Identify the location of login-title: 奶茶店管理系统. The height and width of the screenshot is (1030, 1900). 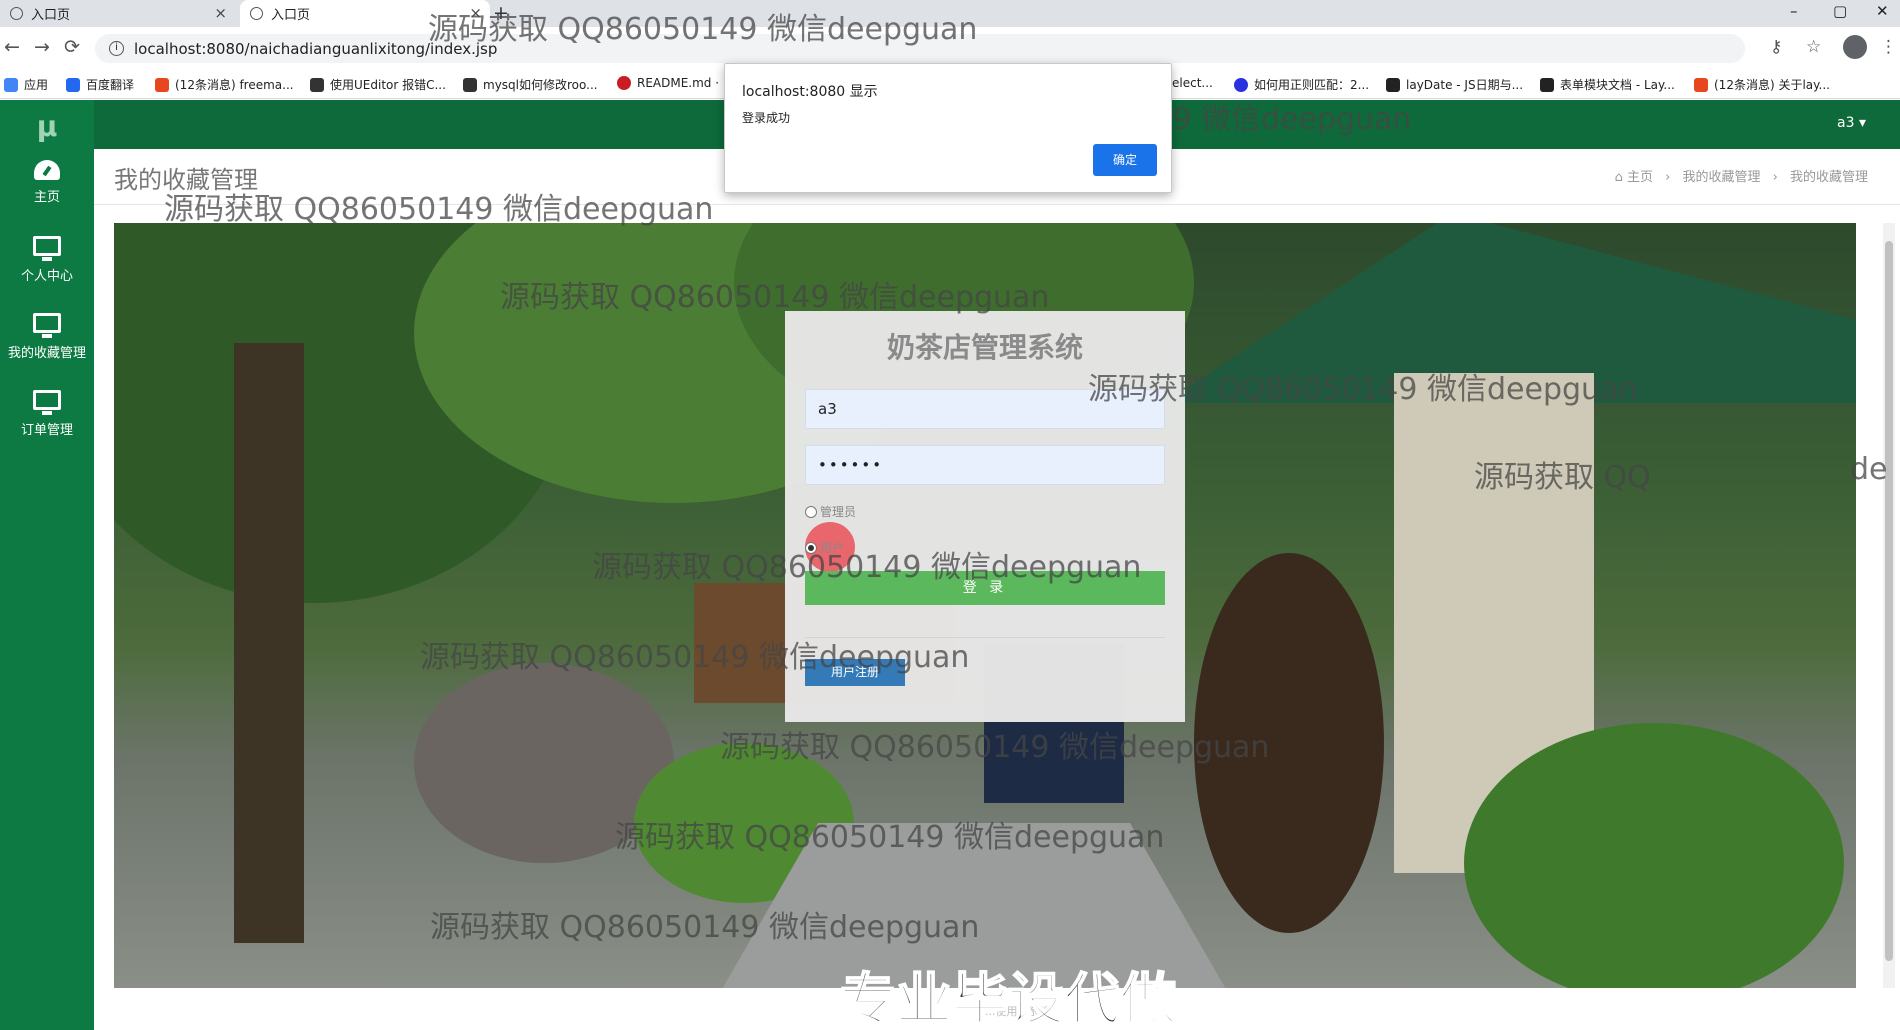
(984, 347).